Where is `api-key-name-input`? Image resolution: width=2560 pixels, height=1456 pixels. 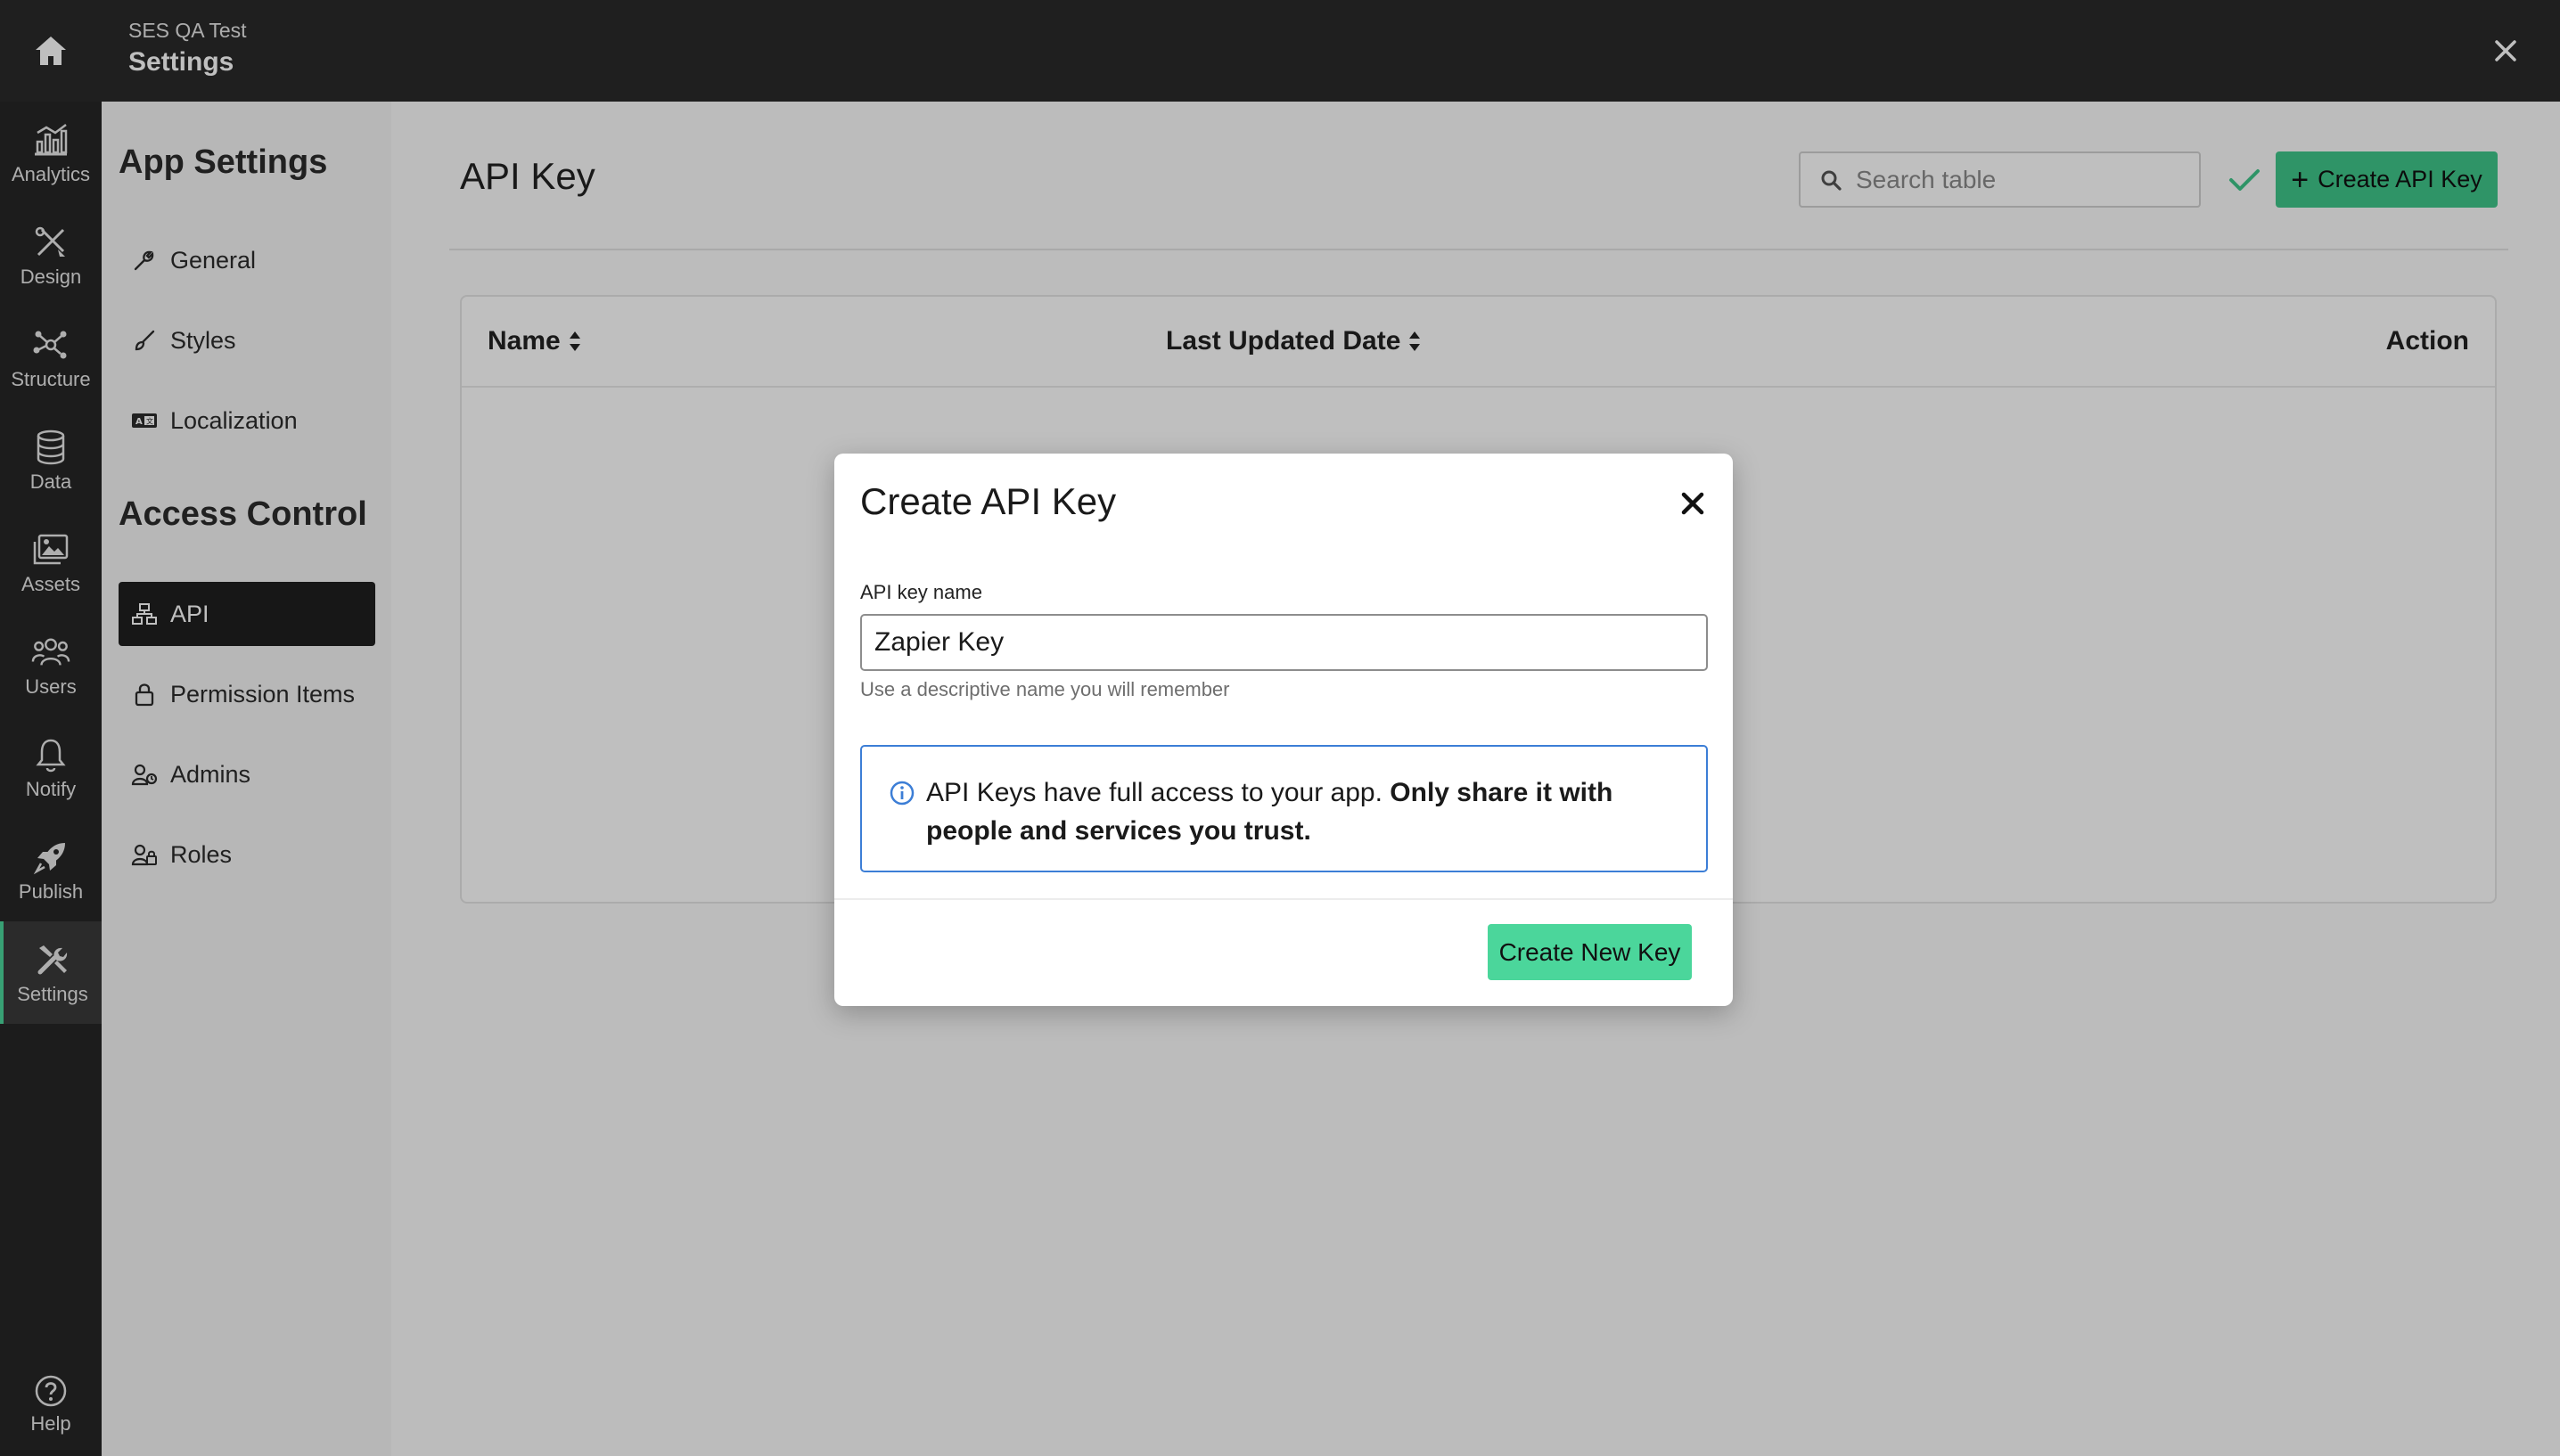
api-key-name-input is located at coordinates (1284, 642).